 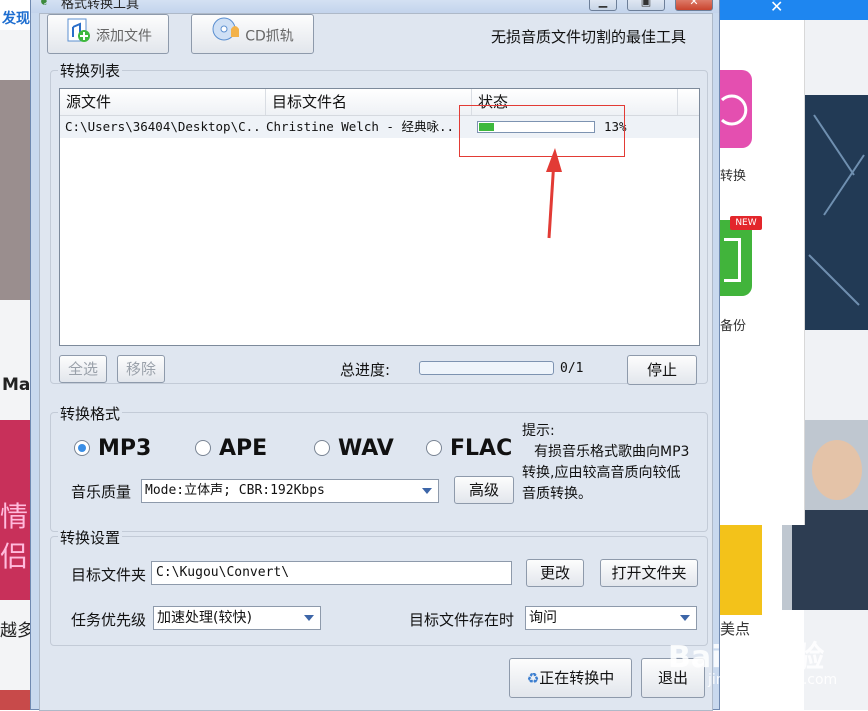 I want to click on radio-flac: FLAC, so click(x=476, y=449).